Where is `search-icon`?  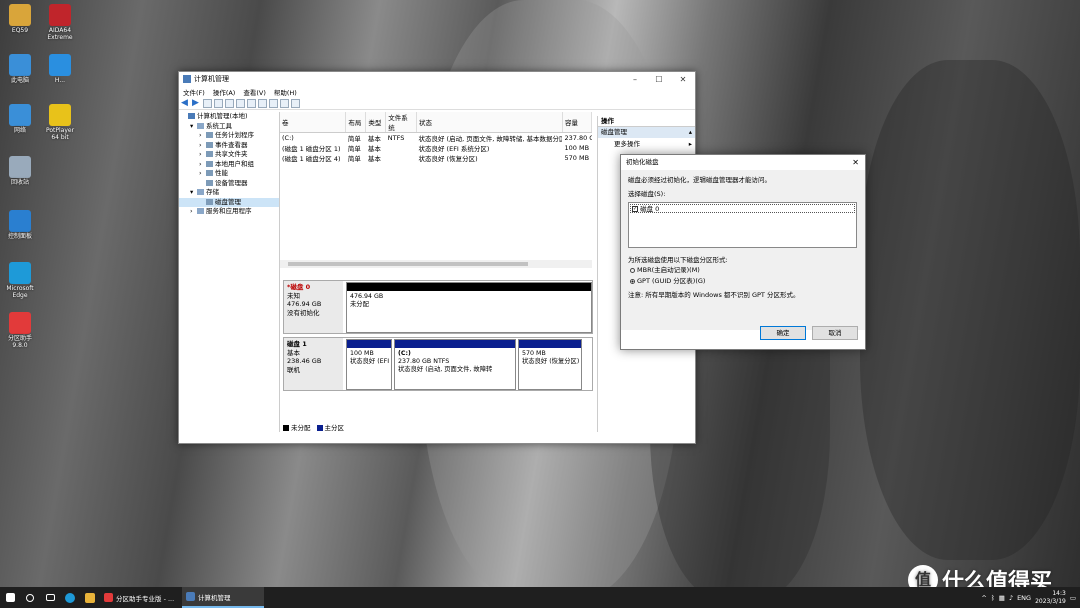 search-icon is located at coordinates (30, 597).